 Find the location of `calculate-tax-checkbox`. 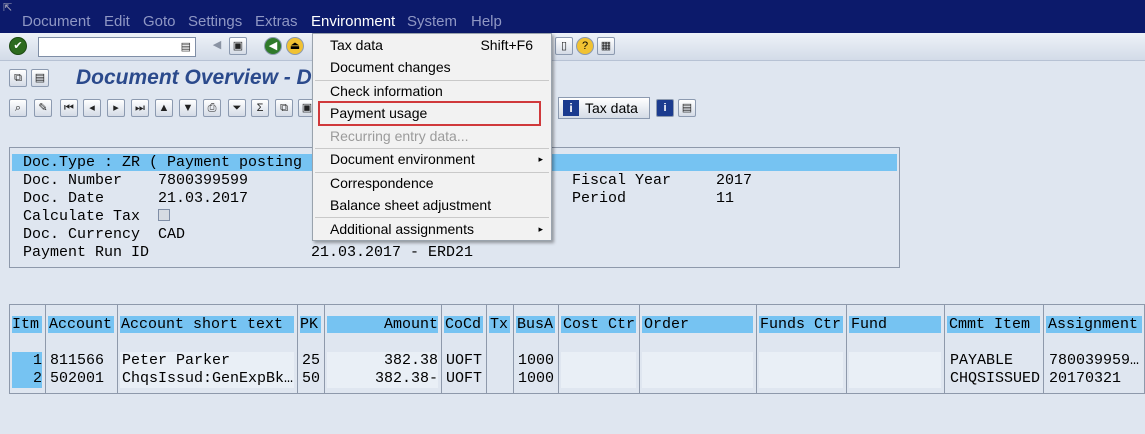

calculate-tax-checkbox is located at coordinates (164, 215).